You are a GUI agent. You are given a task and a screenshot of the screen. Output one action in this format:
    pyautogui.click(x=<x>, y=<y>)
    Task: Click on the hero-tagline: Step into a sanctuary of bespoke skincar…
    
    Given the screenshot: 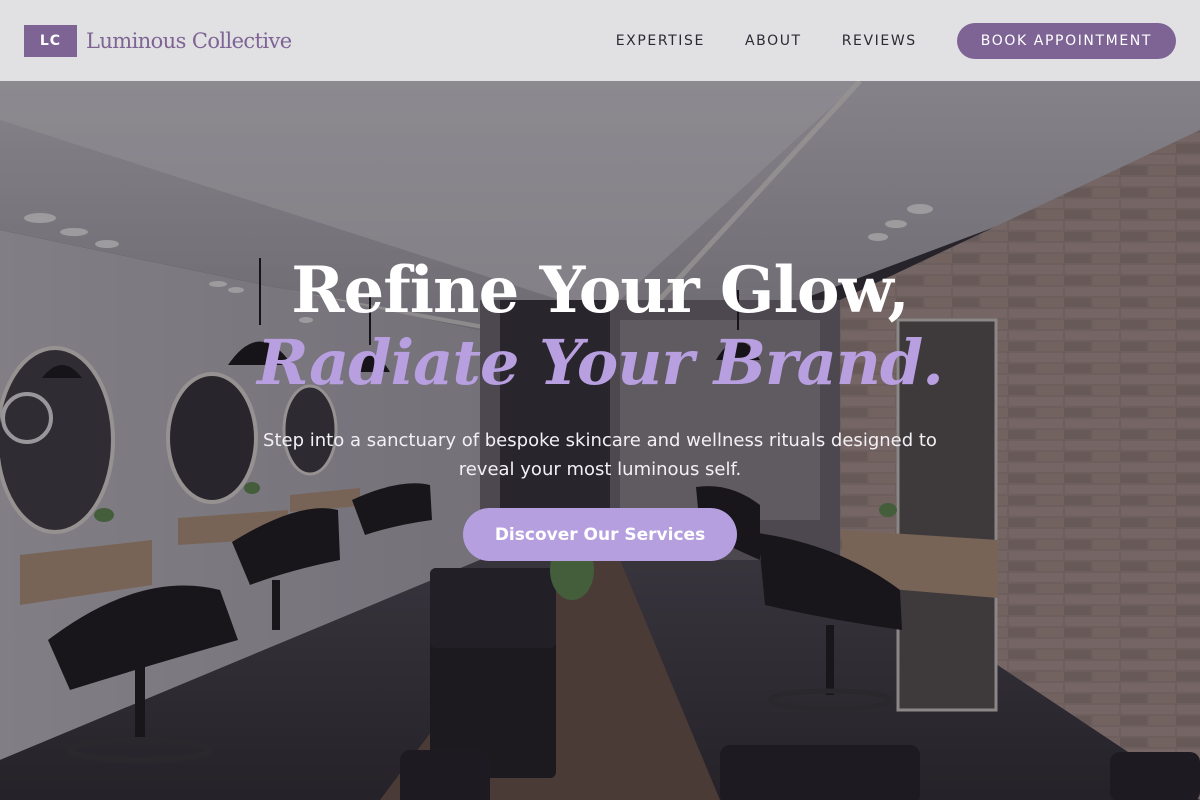 What is the action you would take?
    pyautogui.click(x=600, y=455)
    